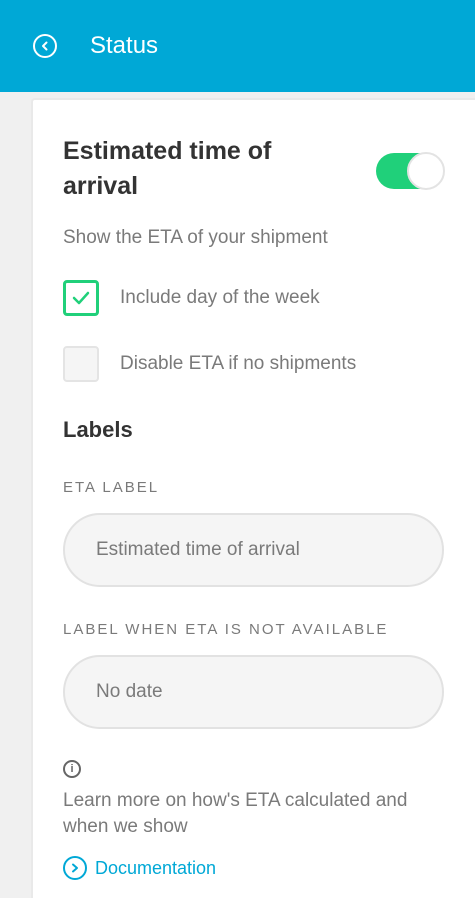  What do you see at coordinates (155, 868) in the screenshot?
I see `documentation-label: Documentation` at bounding box center [155, 868].